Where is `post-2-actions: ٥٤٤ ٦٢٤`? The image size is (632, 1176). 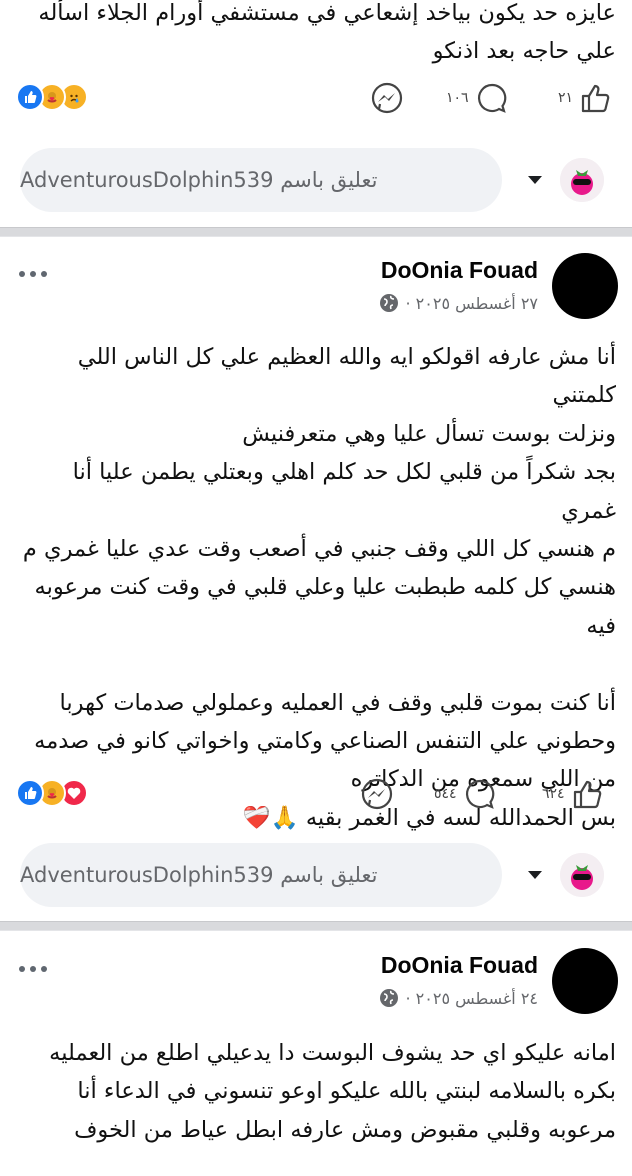 post-2-actions: ٥٤٤ ٦٢٤ is located at coordinates (316, 794).